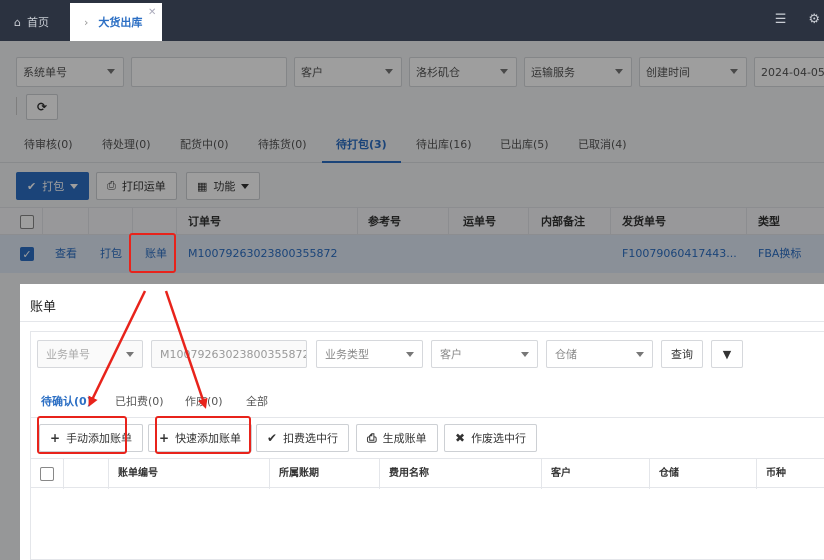  Describe the element at coordinates (139, 401) in the screenshot. I see `tab-deducted: 已扣费(0)` at that location.